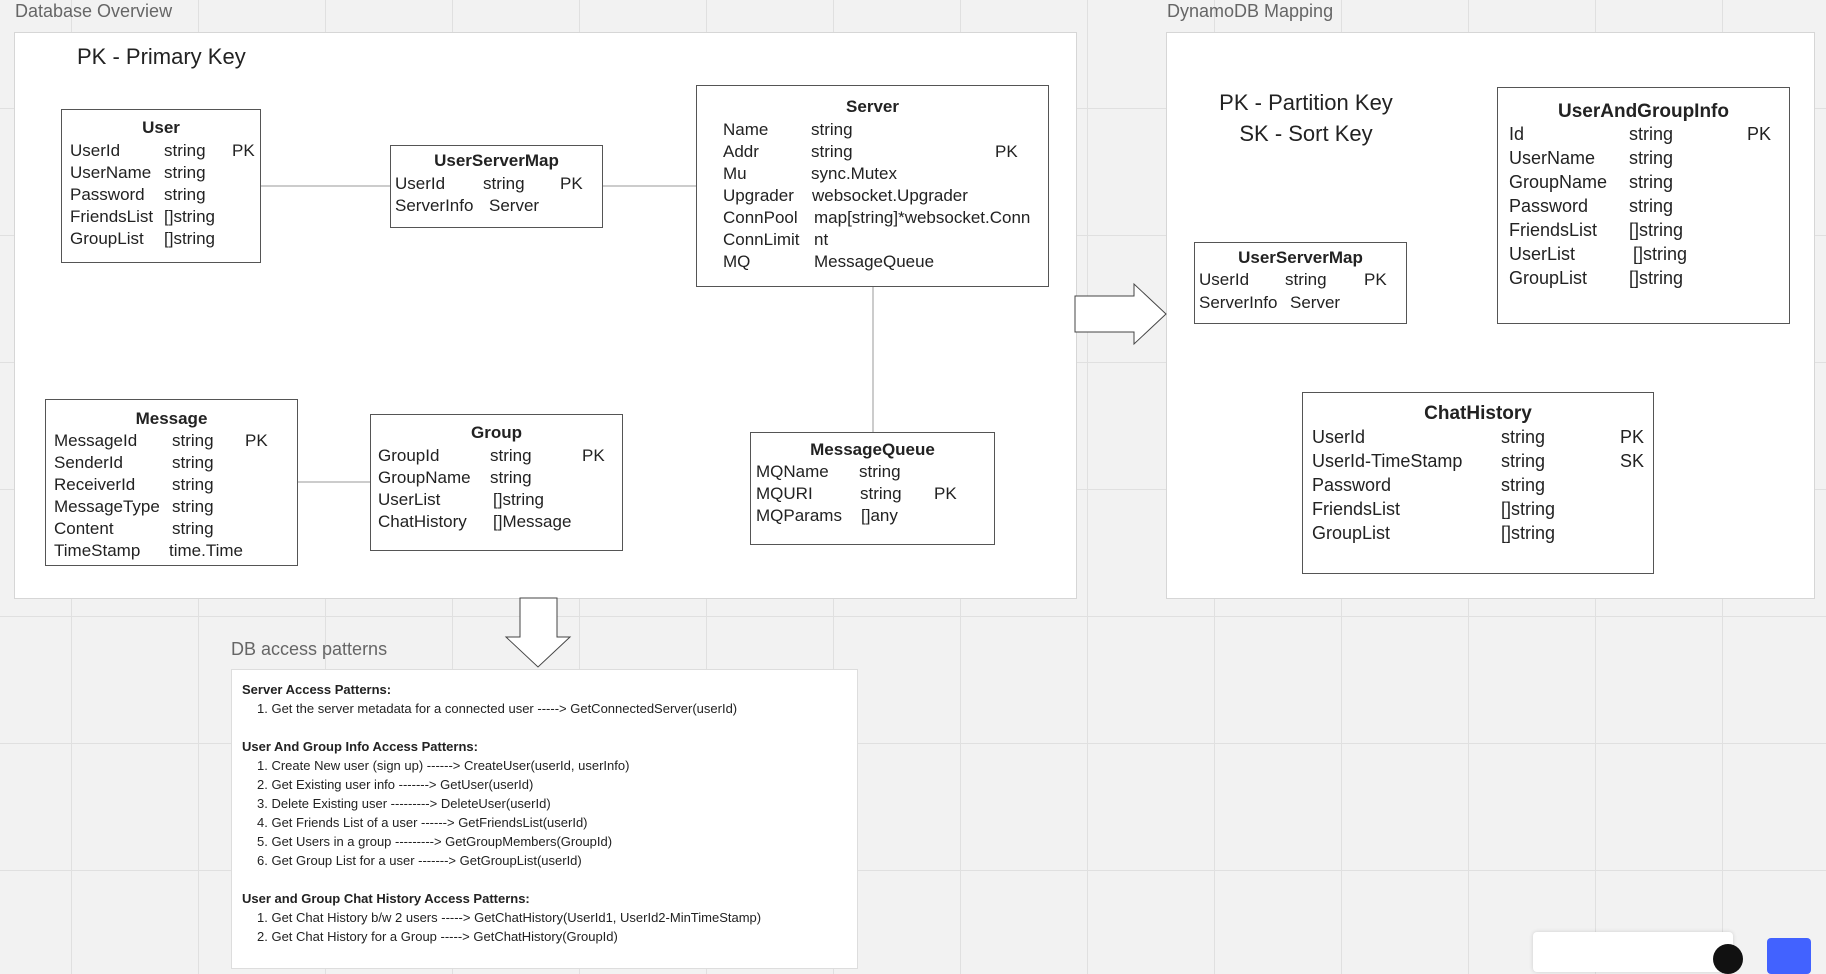  What do you see at coordinates (788, 129) in the screenshot?
I see `entity-row: Name string` at bounding box center [788, 129].